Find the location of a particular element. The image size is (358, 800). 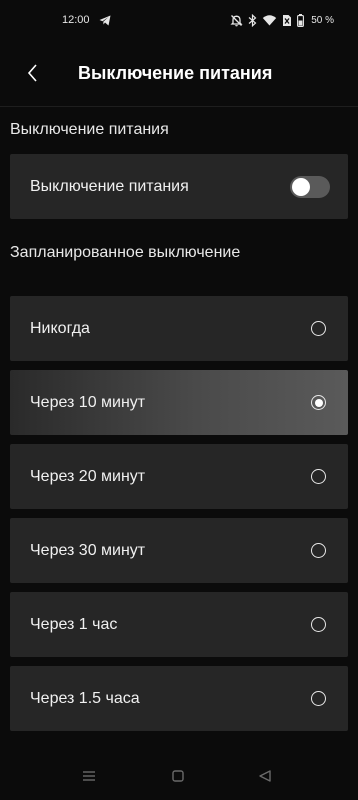

recent-apps-button is located at coordinates (89, 778).